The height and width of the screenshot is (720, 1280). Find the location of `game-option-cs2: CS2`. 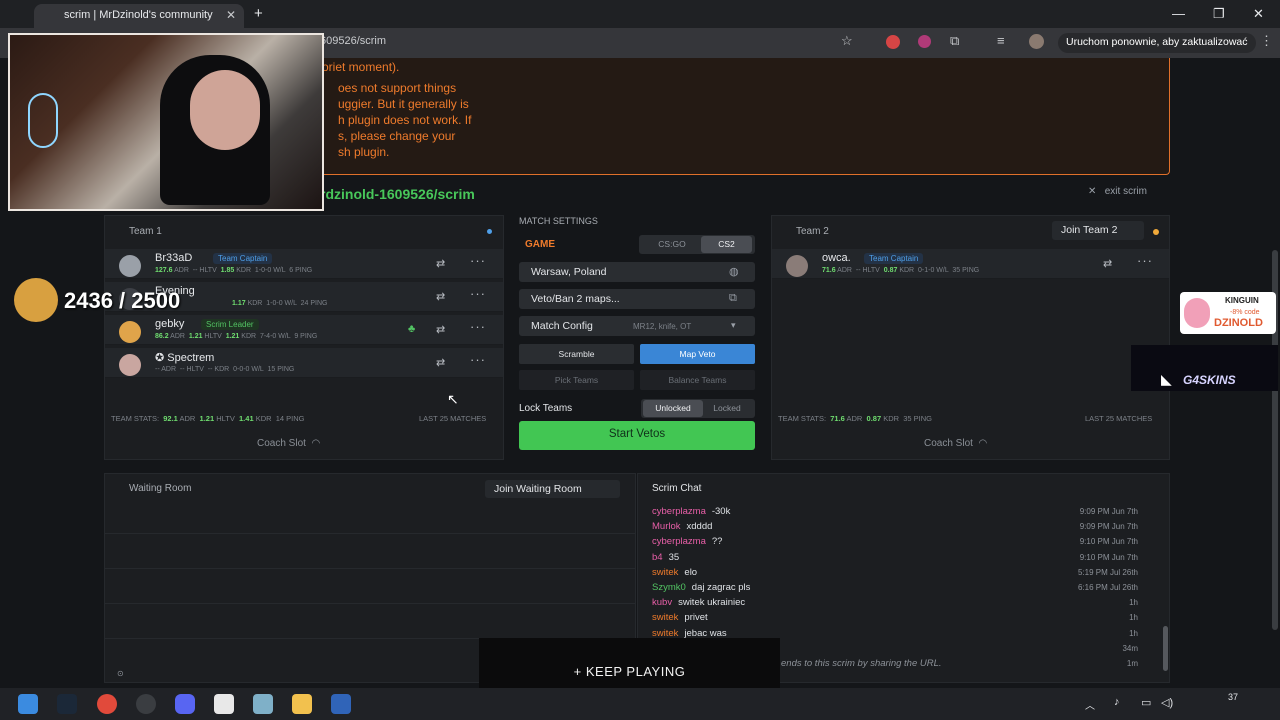

game-option-cs2: CS2 is located at coordinates (726, 244).